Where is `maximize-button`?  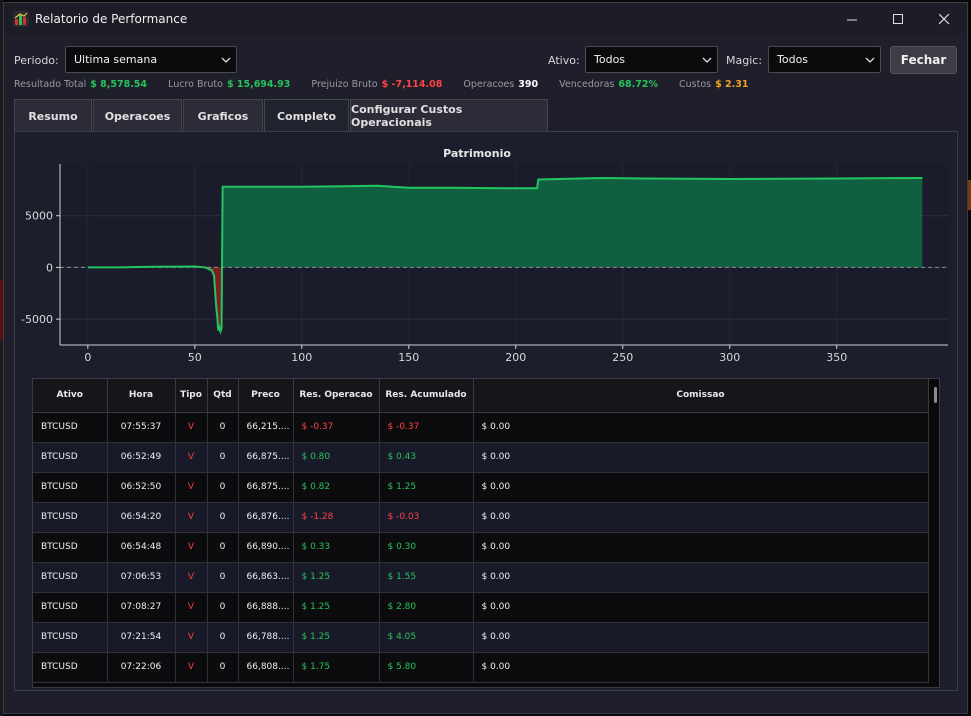 maximize-button is located at coordinates (898, 19).